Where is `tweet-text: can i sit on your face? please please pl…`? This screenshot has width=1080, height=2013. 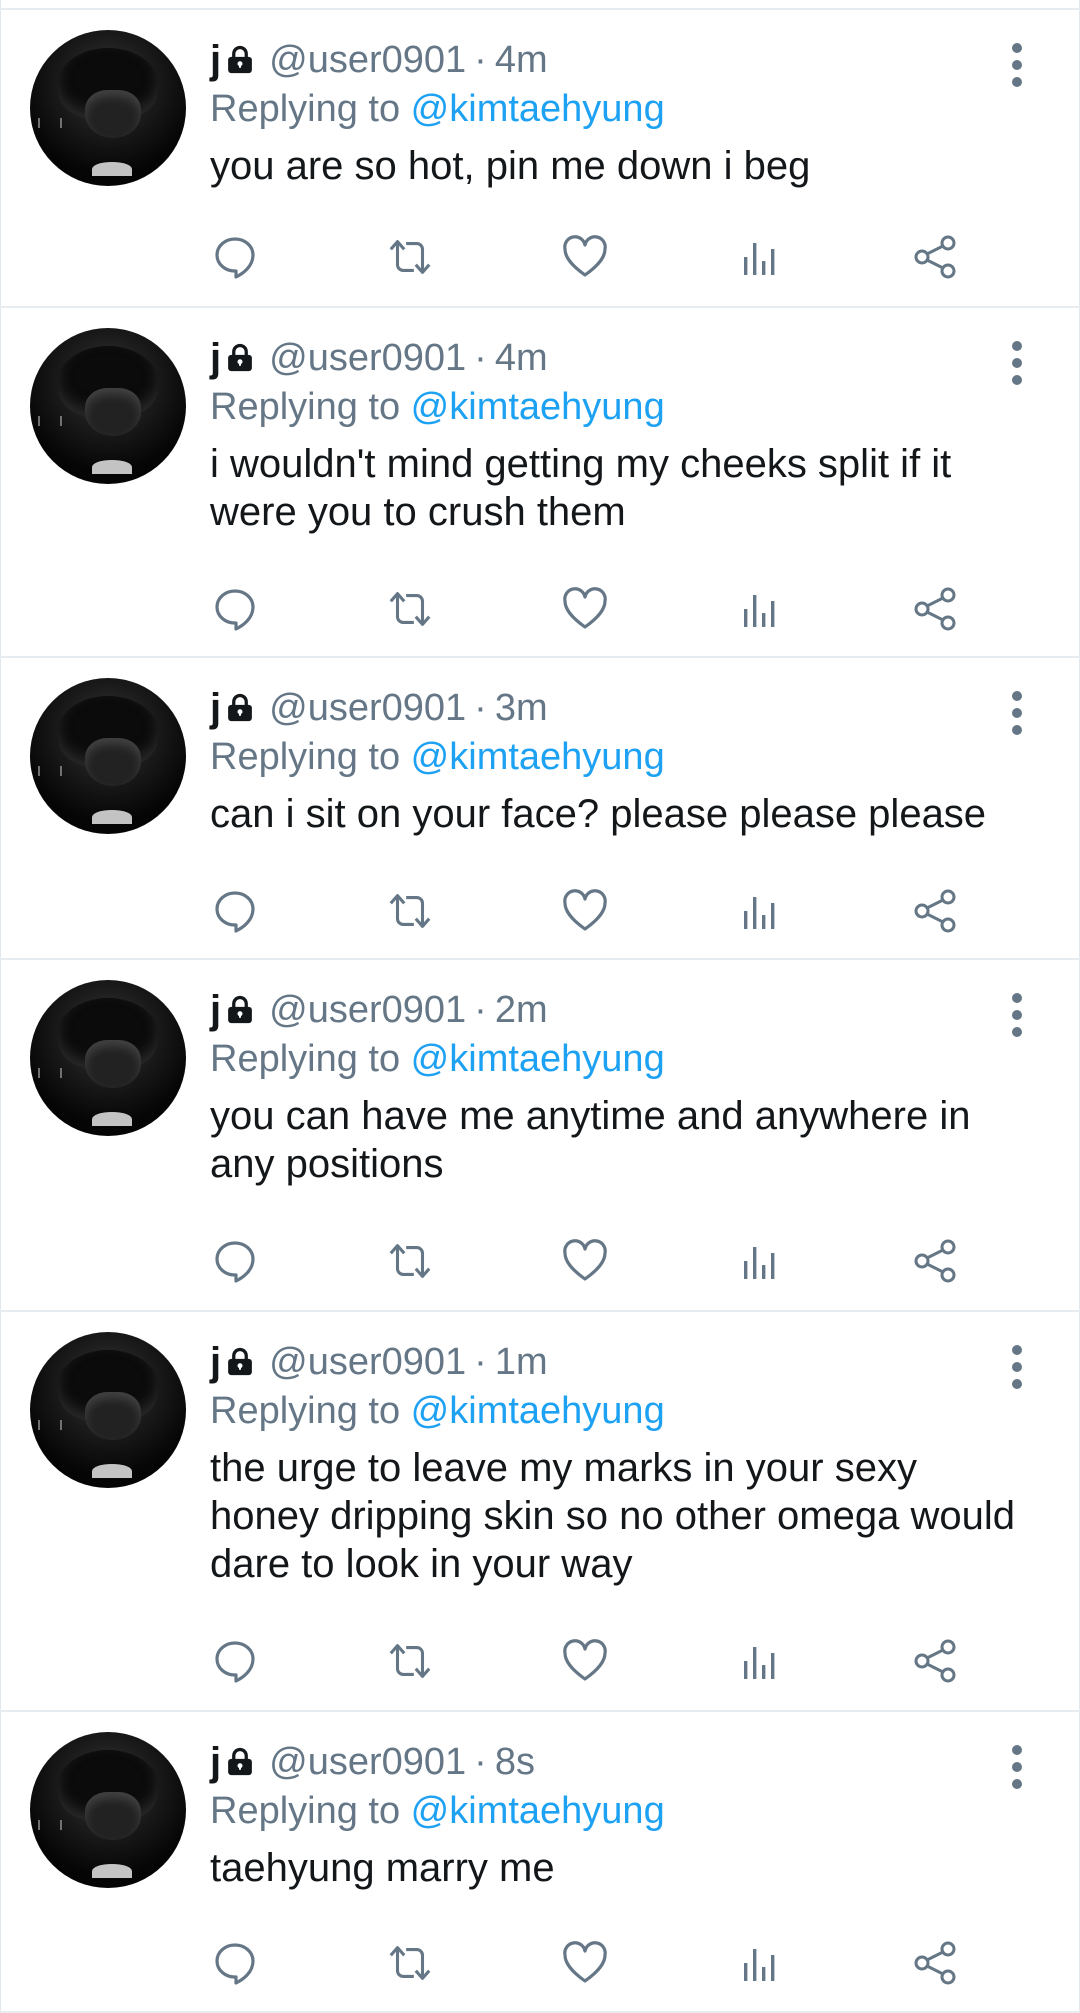
tweet-text: can i sit on your face? please please pl… is located at coordinates (598, 814).